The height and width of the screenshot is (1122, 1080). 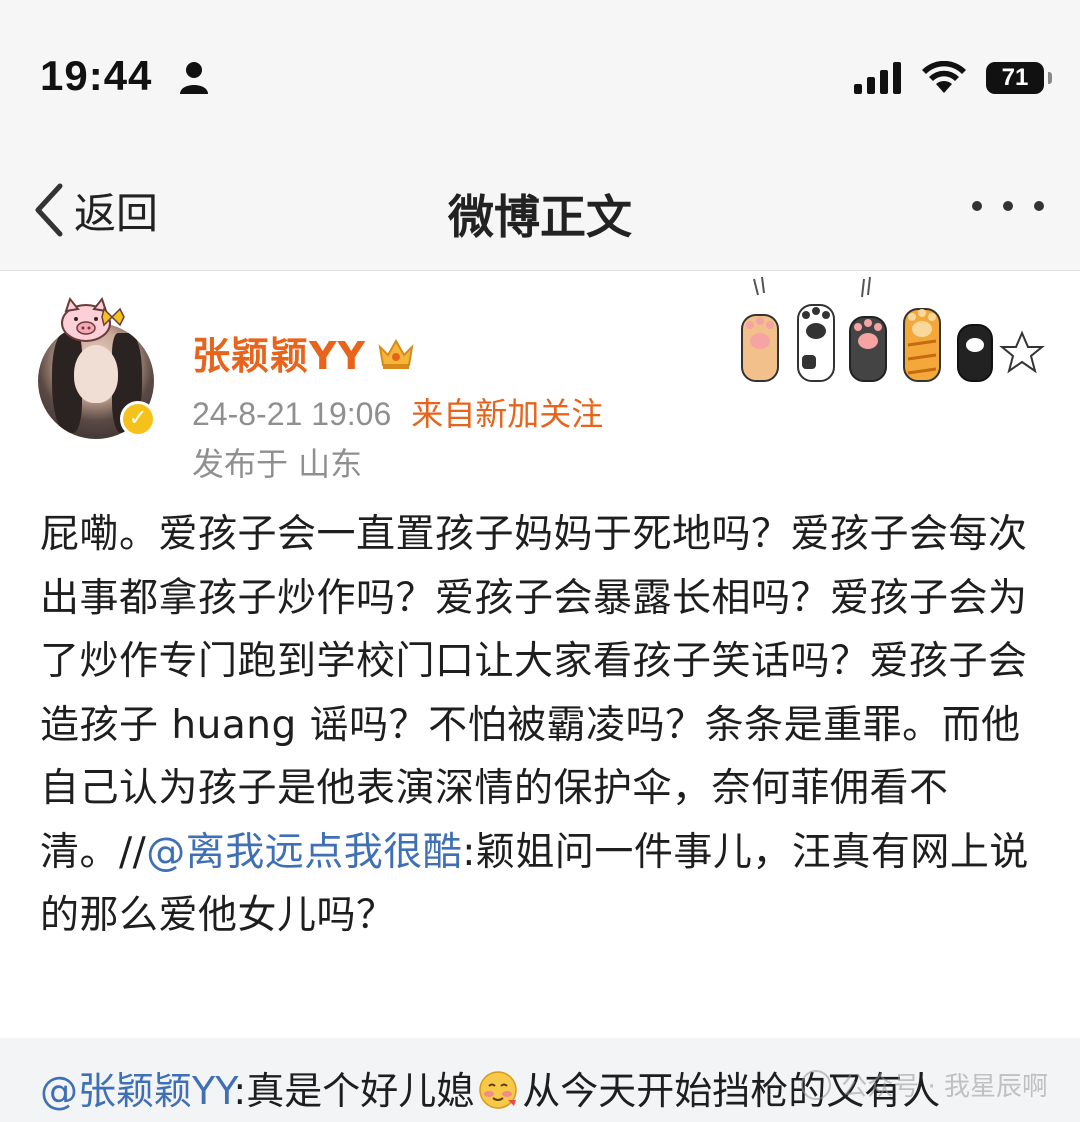 What do you see at coordinates (540, 217) in the screenshot?
I see `page-title: 微博正文` at bounding box center [540, 217].